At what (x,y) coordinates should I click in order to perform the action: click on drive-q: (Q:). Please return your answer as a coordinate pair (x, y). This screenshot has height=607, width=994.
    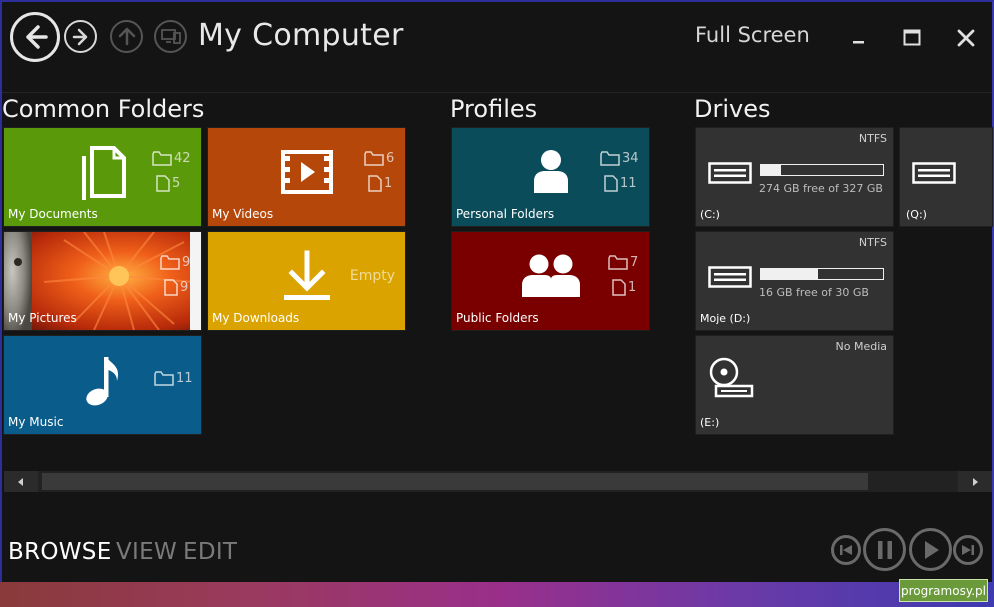
    Looking at the image, I should click on (946, 177).